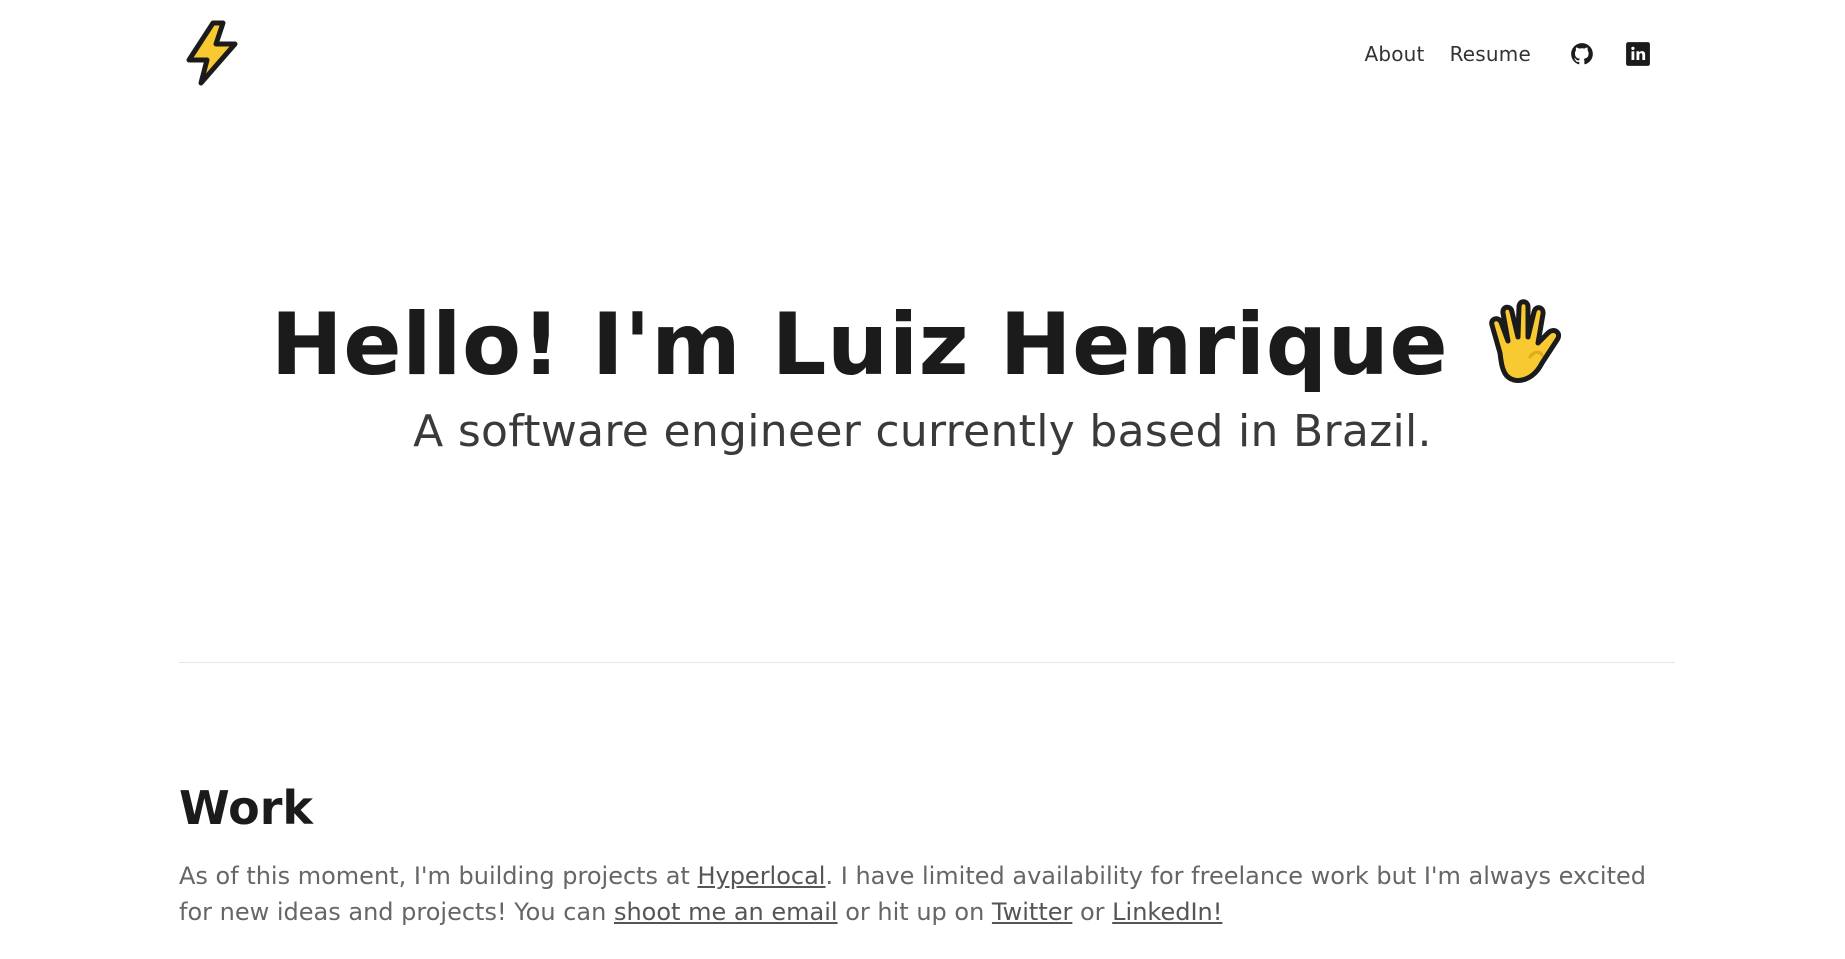 Image resolution: width=1845 pixels, height=959 pixels. I want to click on lightning-bolt-icon, so click(212, 53).